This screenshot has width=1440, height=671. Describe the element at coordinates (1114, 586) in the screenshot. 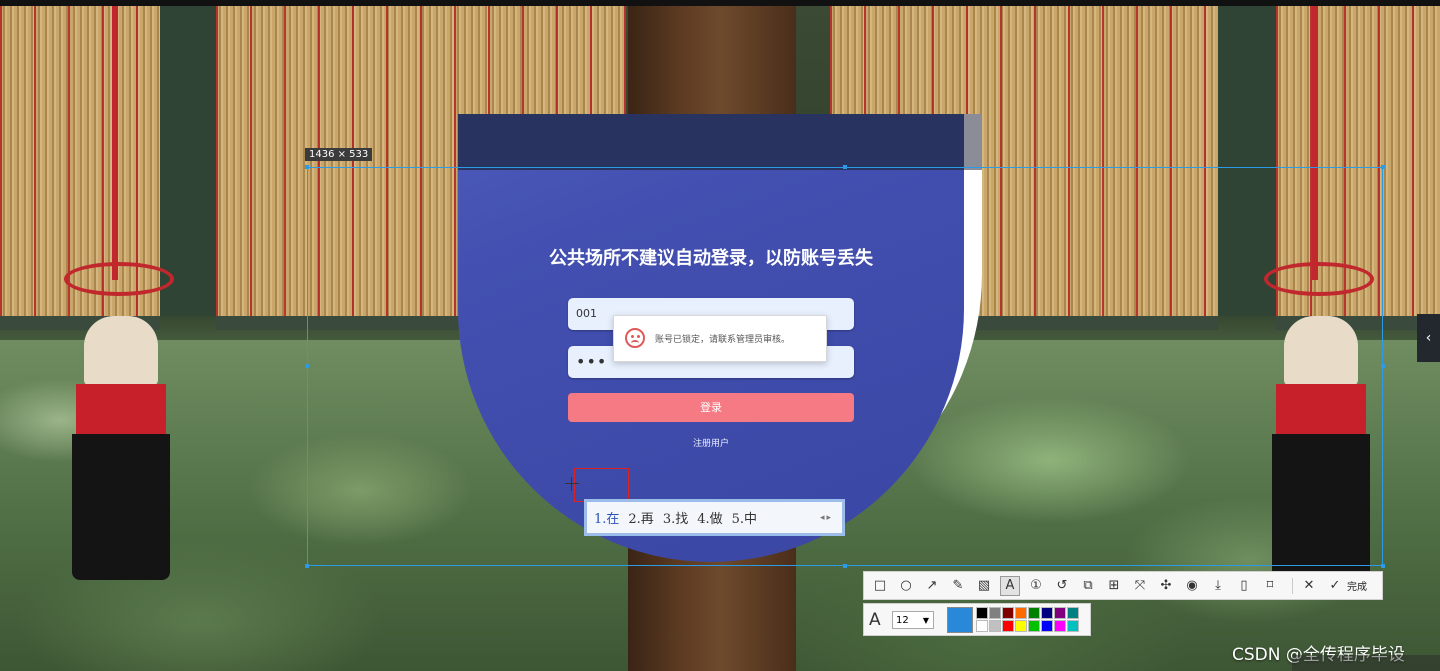

I see `translate-icon: ⊞` at that location.